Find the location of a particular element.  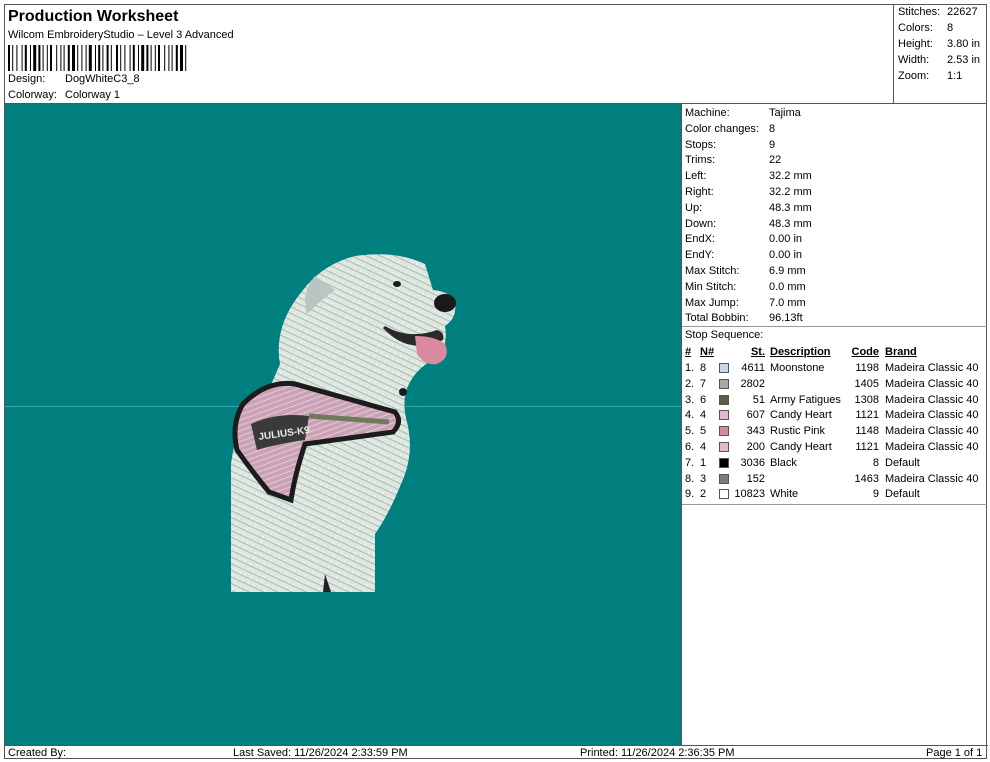

row-stitches: 4611 is located at coordinates (753, 368).